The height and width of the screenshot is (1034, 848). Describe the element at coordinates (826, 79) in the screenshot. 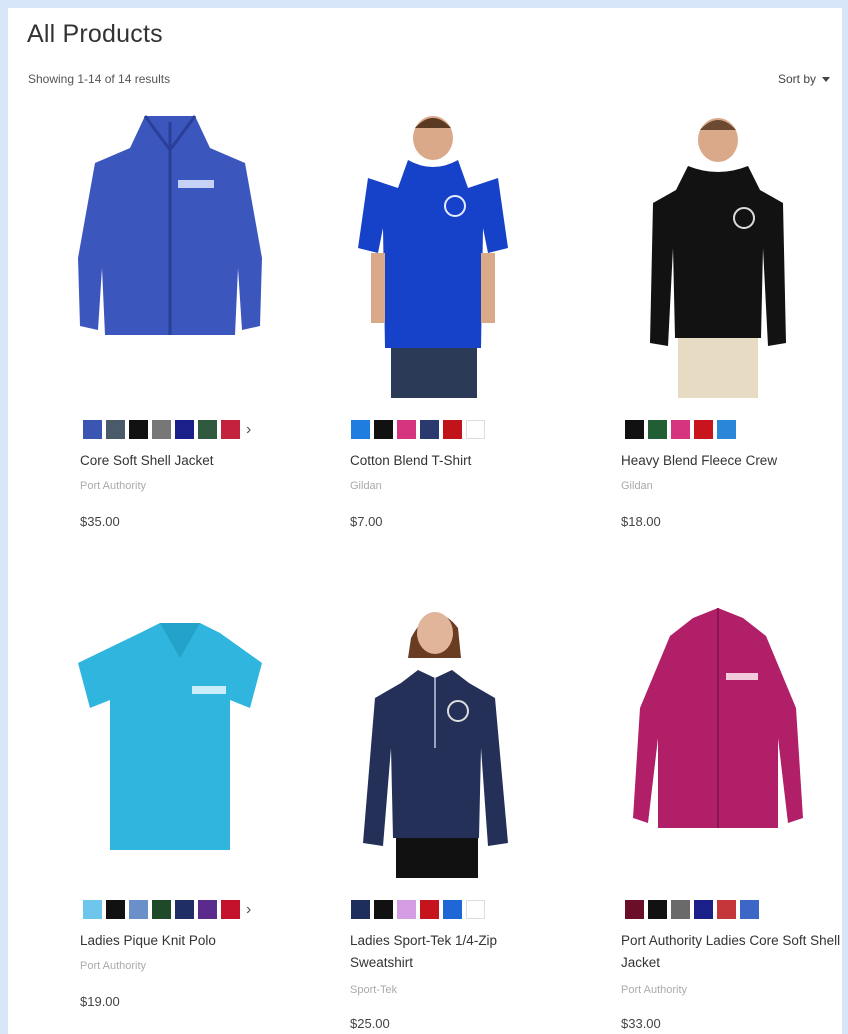

I see `caret-down-icon` at that location.